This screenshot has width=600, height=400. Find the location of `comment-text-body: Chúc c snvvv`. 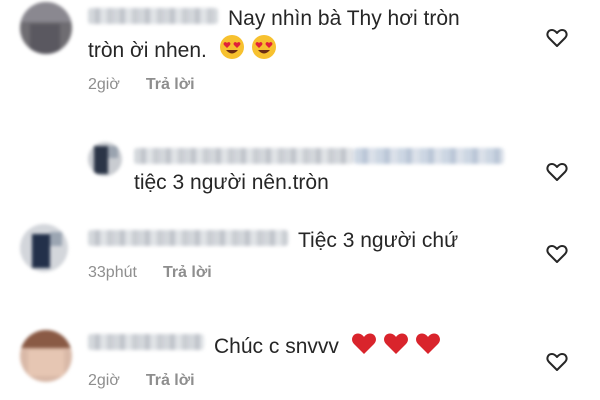

comment-text-body: Chúc c snvvv is located at coordinates (276, 346).